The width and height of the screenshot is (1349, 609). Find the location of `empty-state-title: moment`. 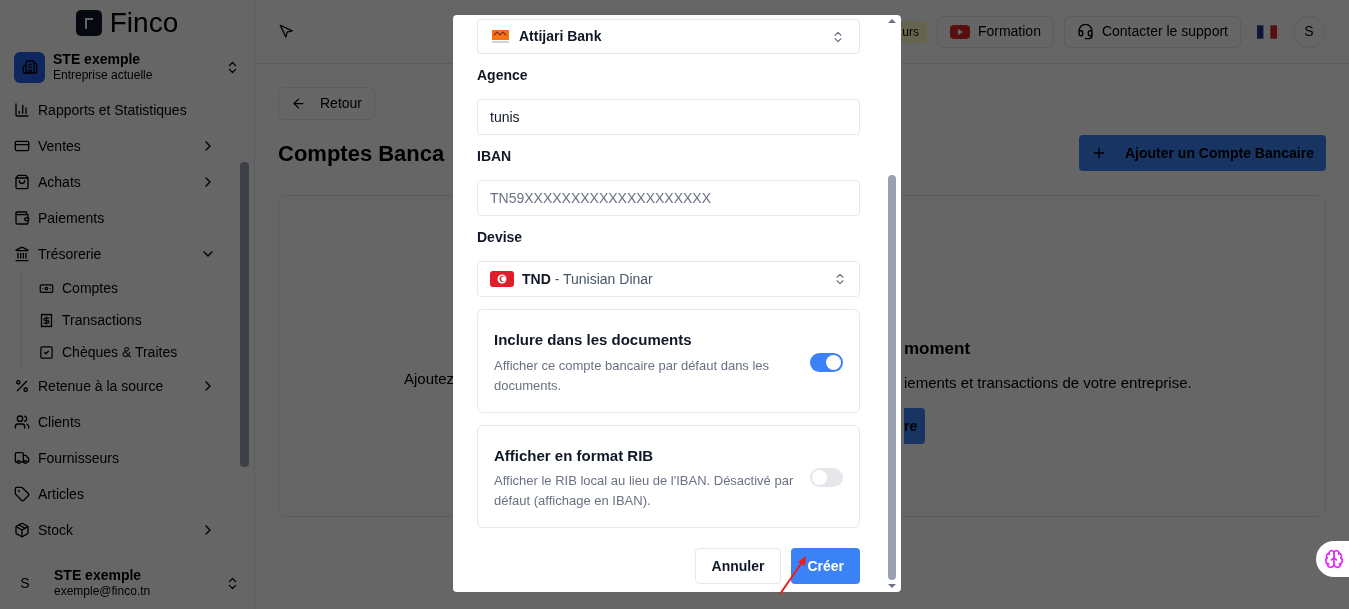

empty-state-title: moment is located at coordinates (937, 349).